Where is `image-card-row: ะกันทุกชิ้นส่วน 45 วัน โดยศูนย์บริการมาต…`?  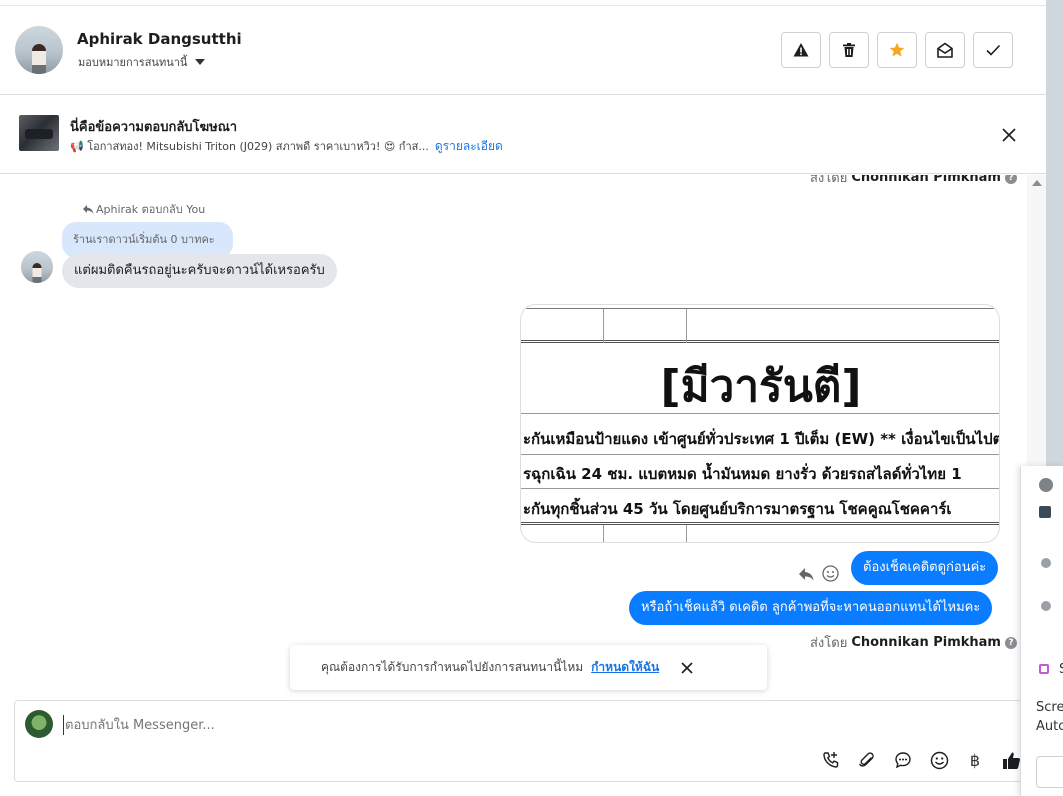 image-card-row: ะกันทุกชิ้นส่วน 45 วัน โดยศูนย์บริการมาต… is located at coordinates (737, 509).